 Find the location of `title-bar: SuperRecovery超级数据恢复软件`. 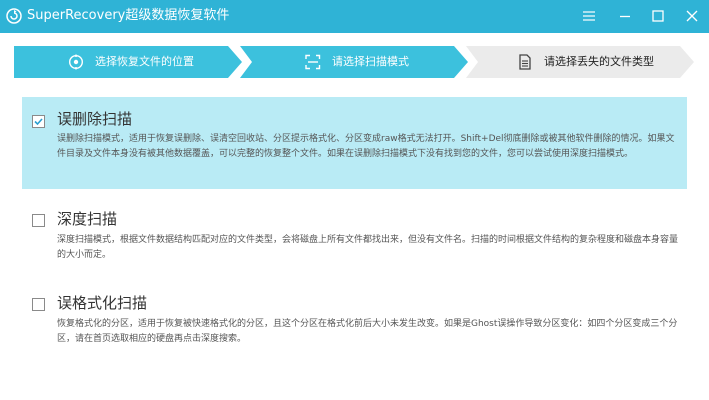

title-bar: SuperRecovery超级数据恢复软件 is located at coordinates (354, 16).